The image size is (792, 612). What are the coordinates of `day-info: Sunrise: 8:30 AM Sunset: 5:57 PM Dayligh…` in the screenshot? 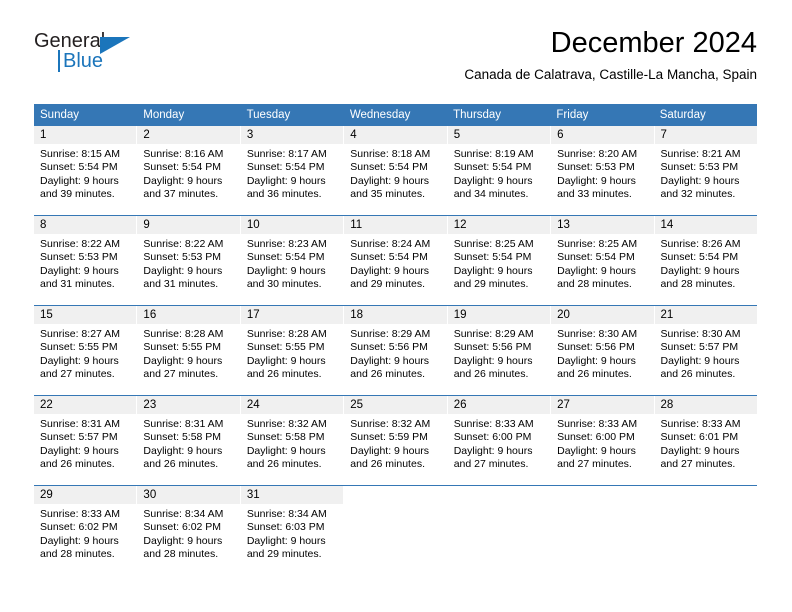 It's located at (706, 353).